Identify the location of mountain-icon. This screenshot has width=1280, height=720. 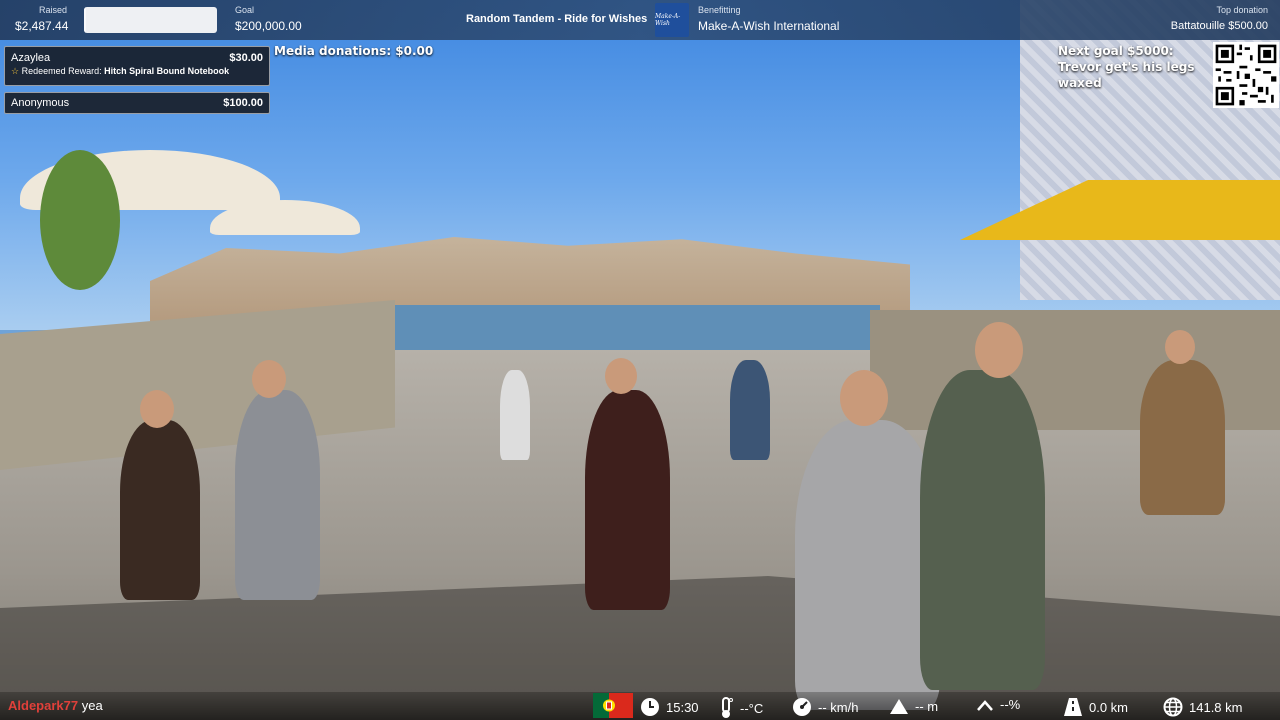
(899, 706).